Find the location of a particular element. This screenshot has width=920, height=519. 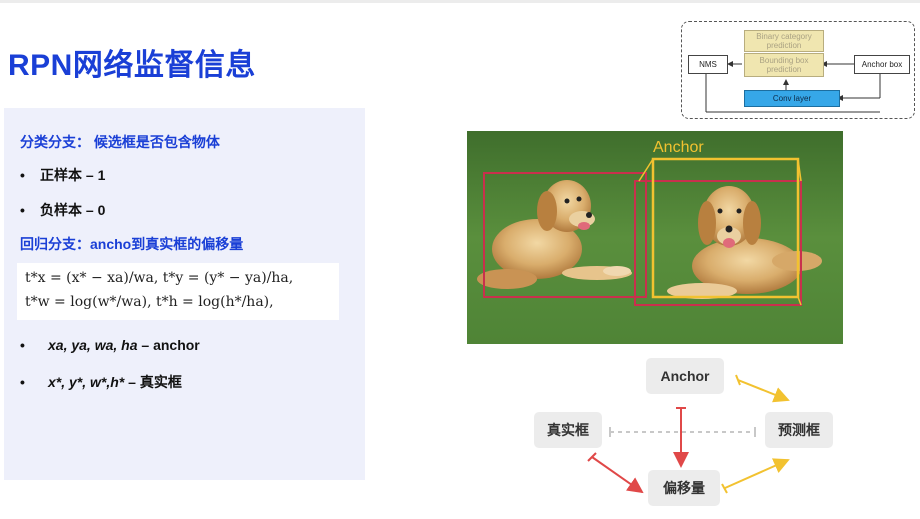

arrow-gt-to-offset is located at coordinates (617, 475).